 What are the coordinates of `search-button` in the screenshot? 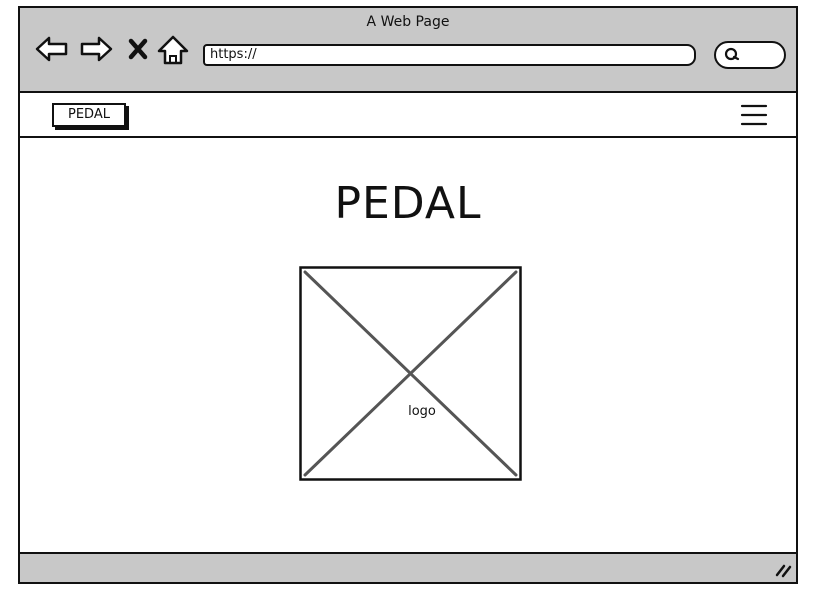 It's located at (750, 55).